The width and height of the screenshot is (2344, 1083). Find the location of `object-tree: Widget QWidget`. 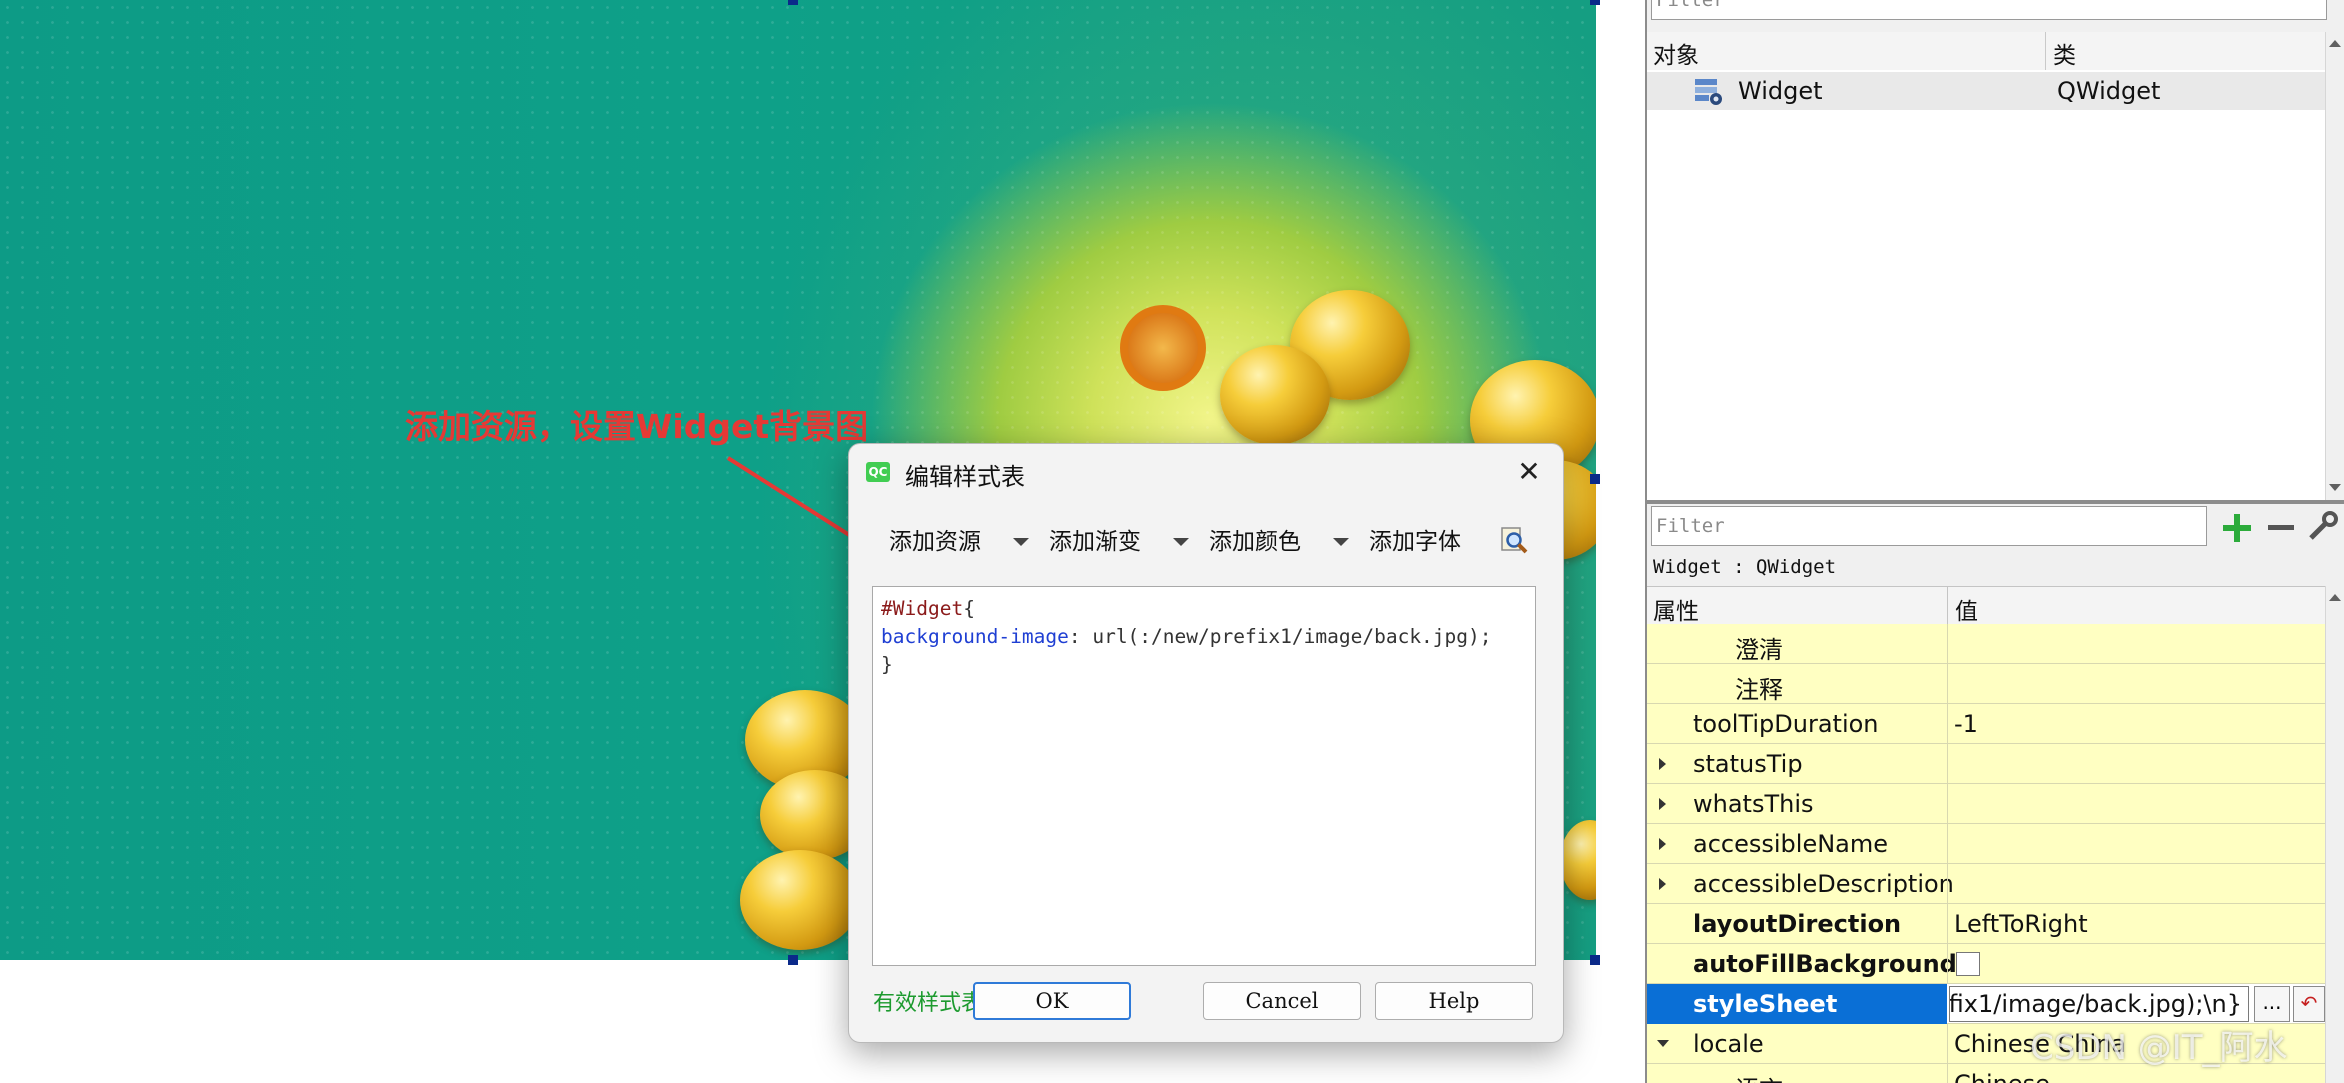

object-tree: Widget QWidget is located at coordinates (1987, 286).